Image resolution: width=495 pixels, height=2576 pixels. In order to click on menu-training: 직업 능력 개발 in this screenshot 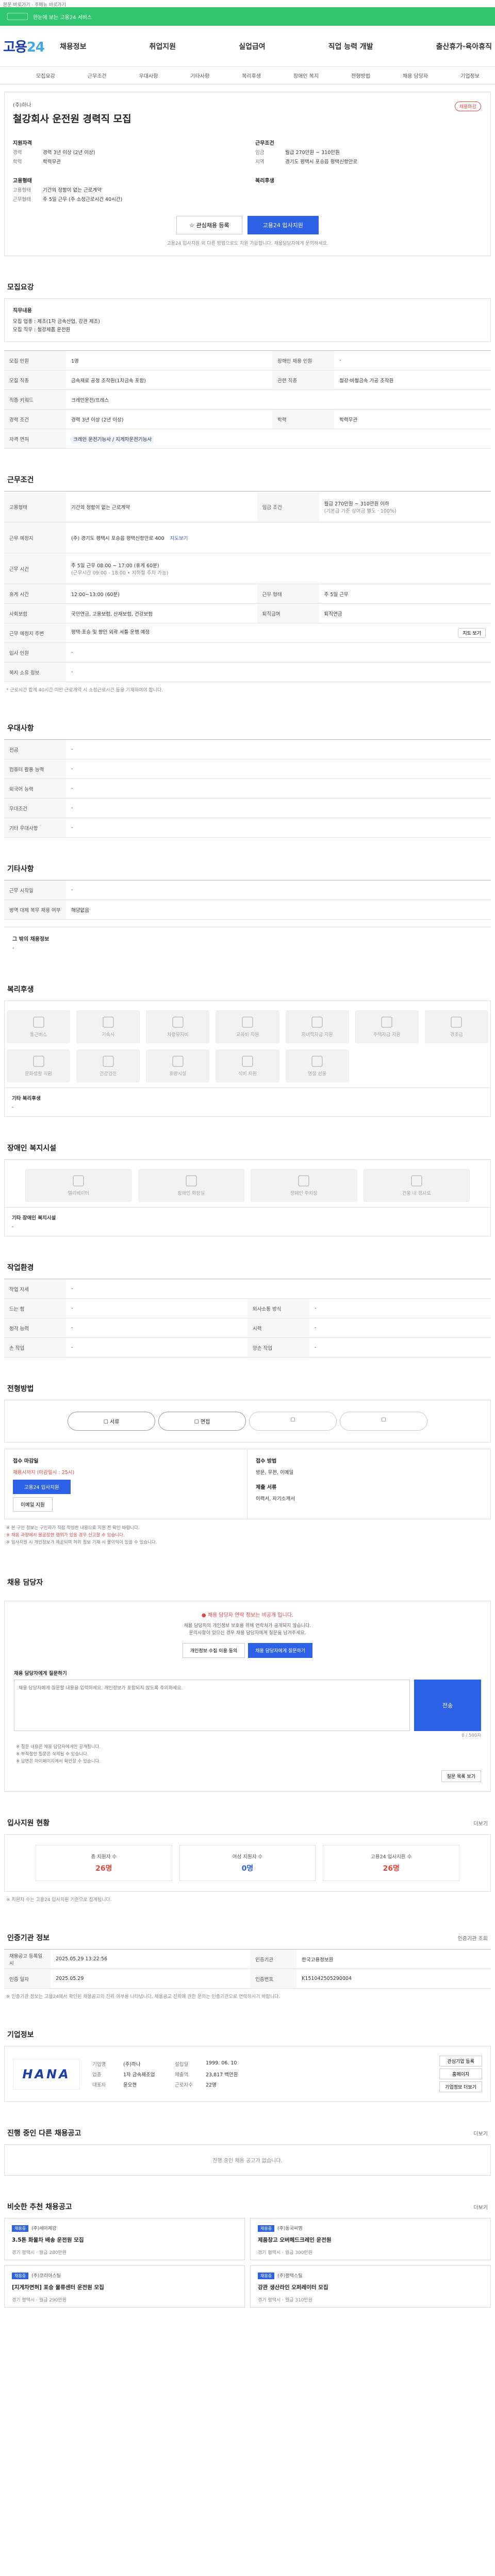, I will do `click(350, 46)`.